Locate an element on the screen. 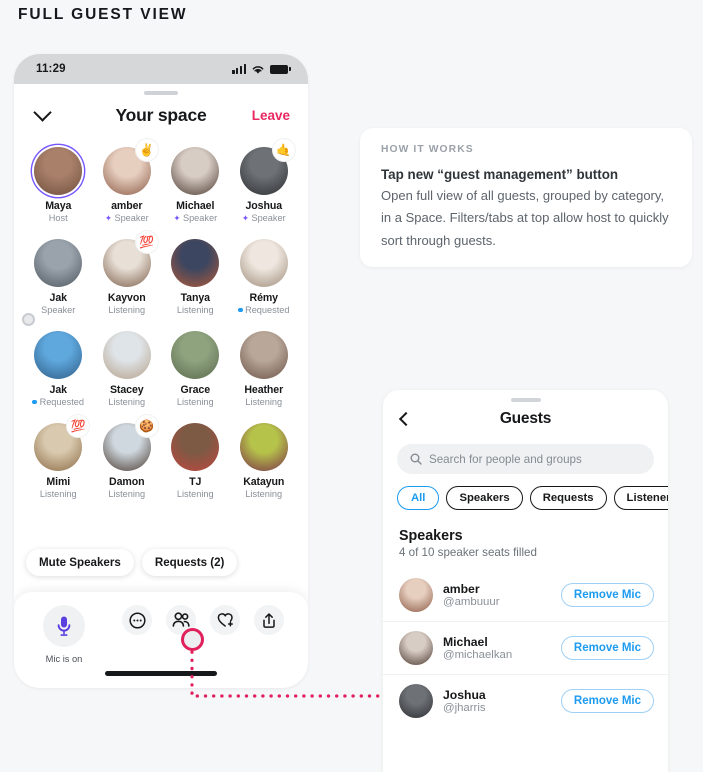 The height and width of the screenshot is (772, 703). participant-role: ✦ Speaker is located at coordinates (127, 218).